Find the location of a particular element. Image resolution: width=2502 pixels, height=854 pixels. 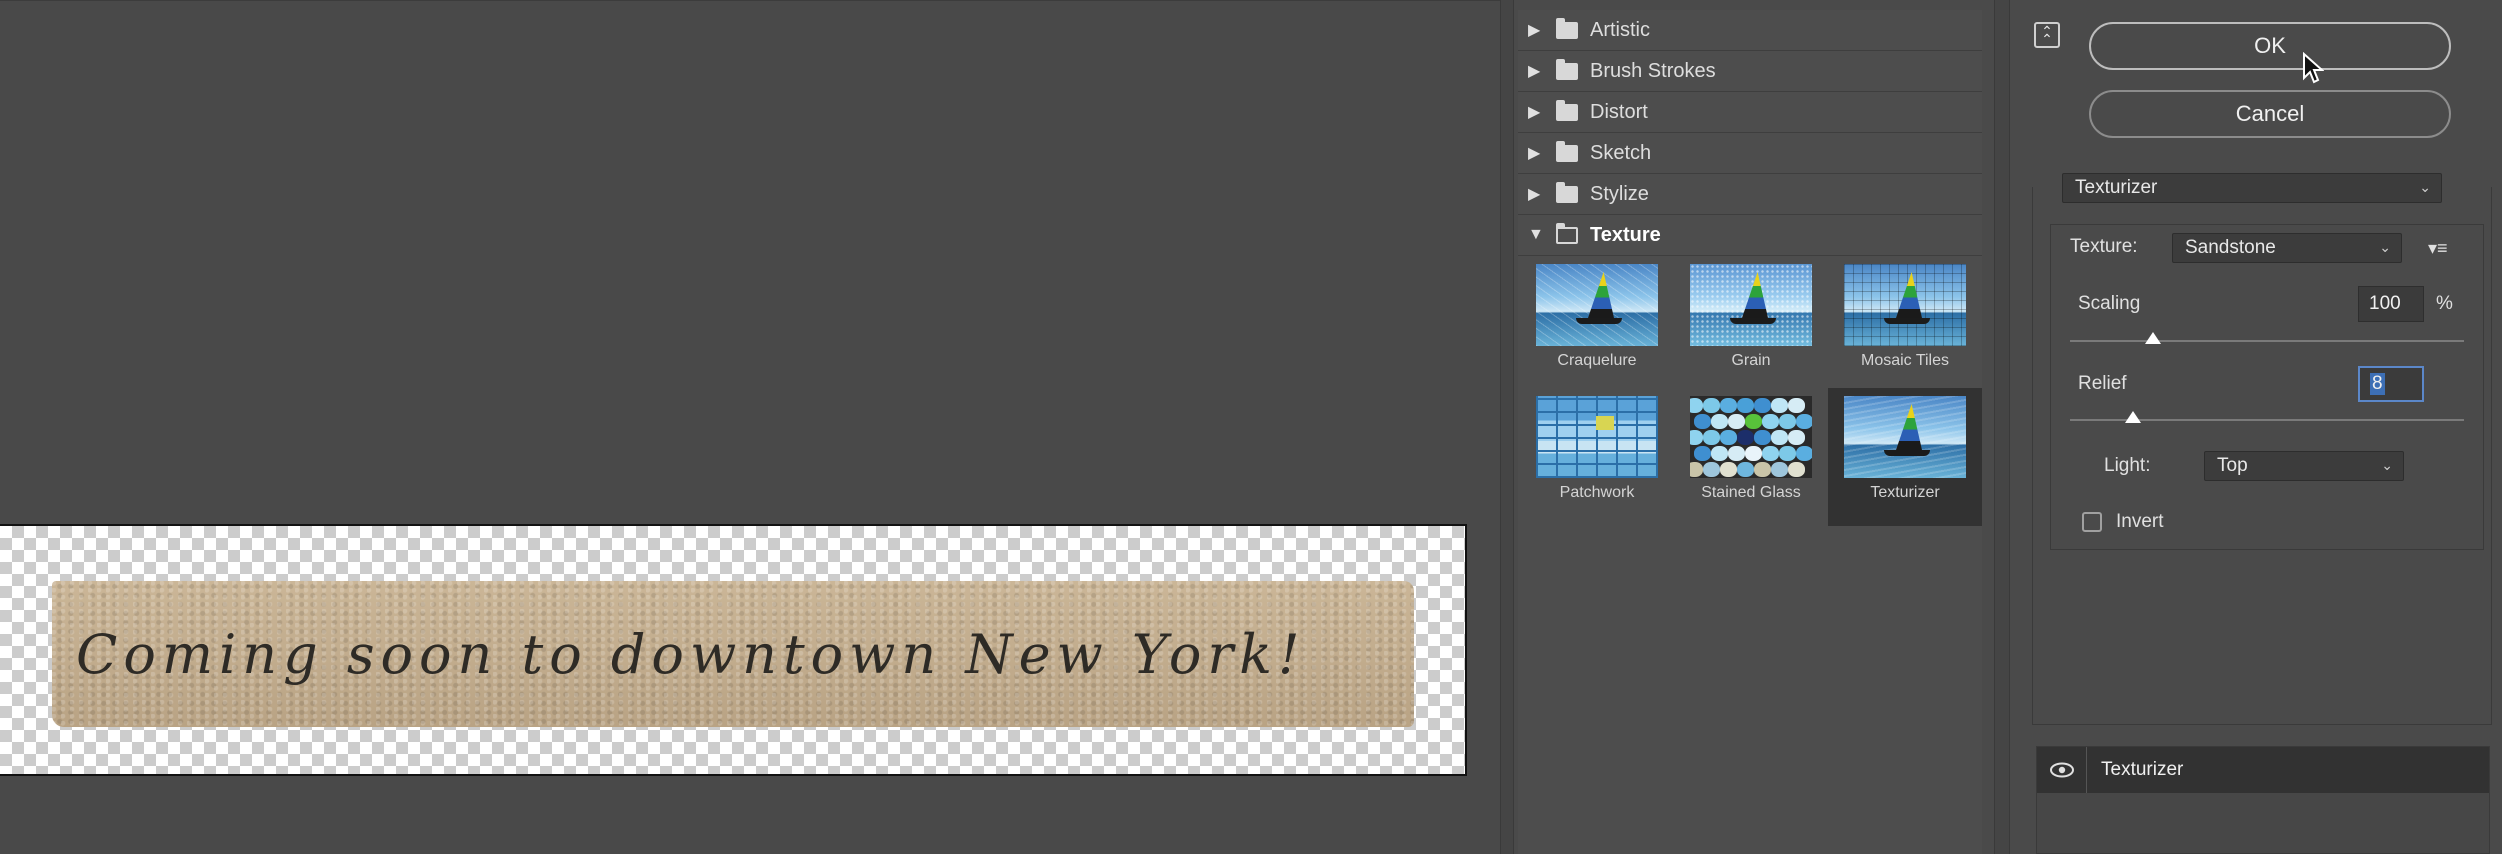

effect-layer-row: Texturizer is located at coordinates (2263, 770).